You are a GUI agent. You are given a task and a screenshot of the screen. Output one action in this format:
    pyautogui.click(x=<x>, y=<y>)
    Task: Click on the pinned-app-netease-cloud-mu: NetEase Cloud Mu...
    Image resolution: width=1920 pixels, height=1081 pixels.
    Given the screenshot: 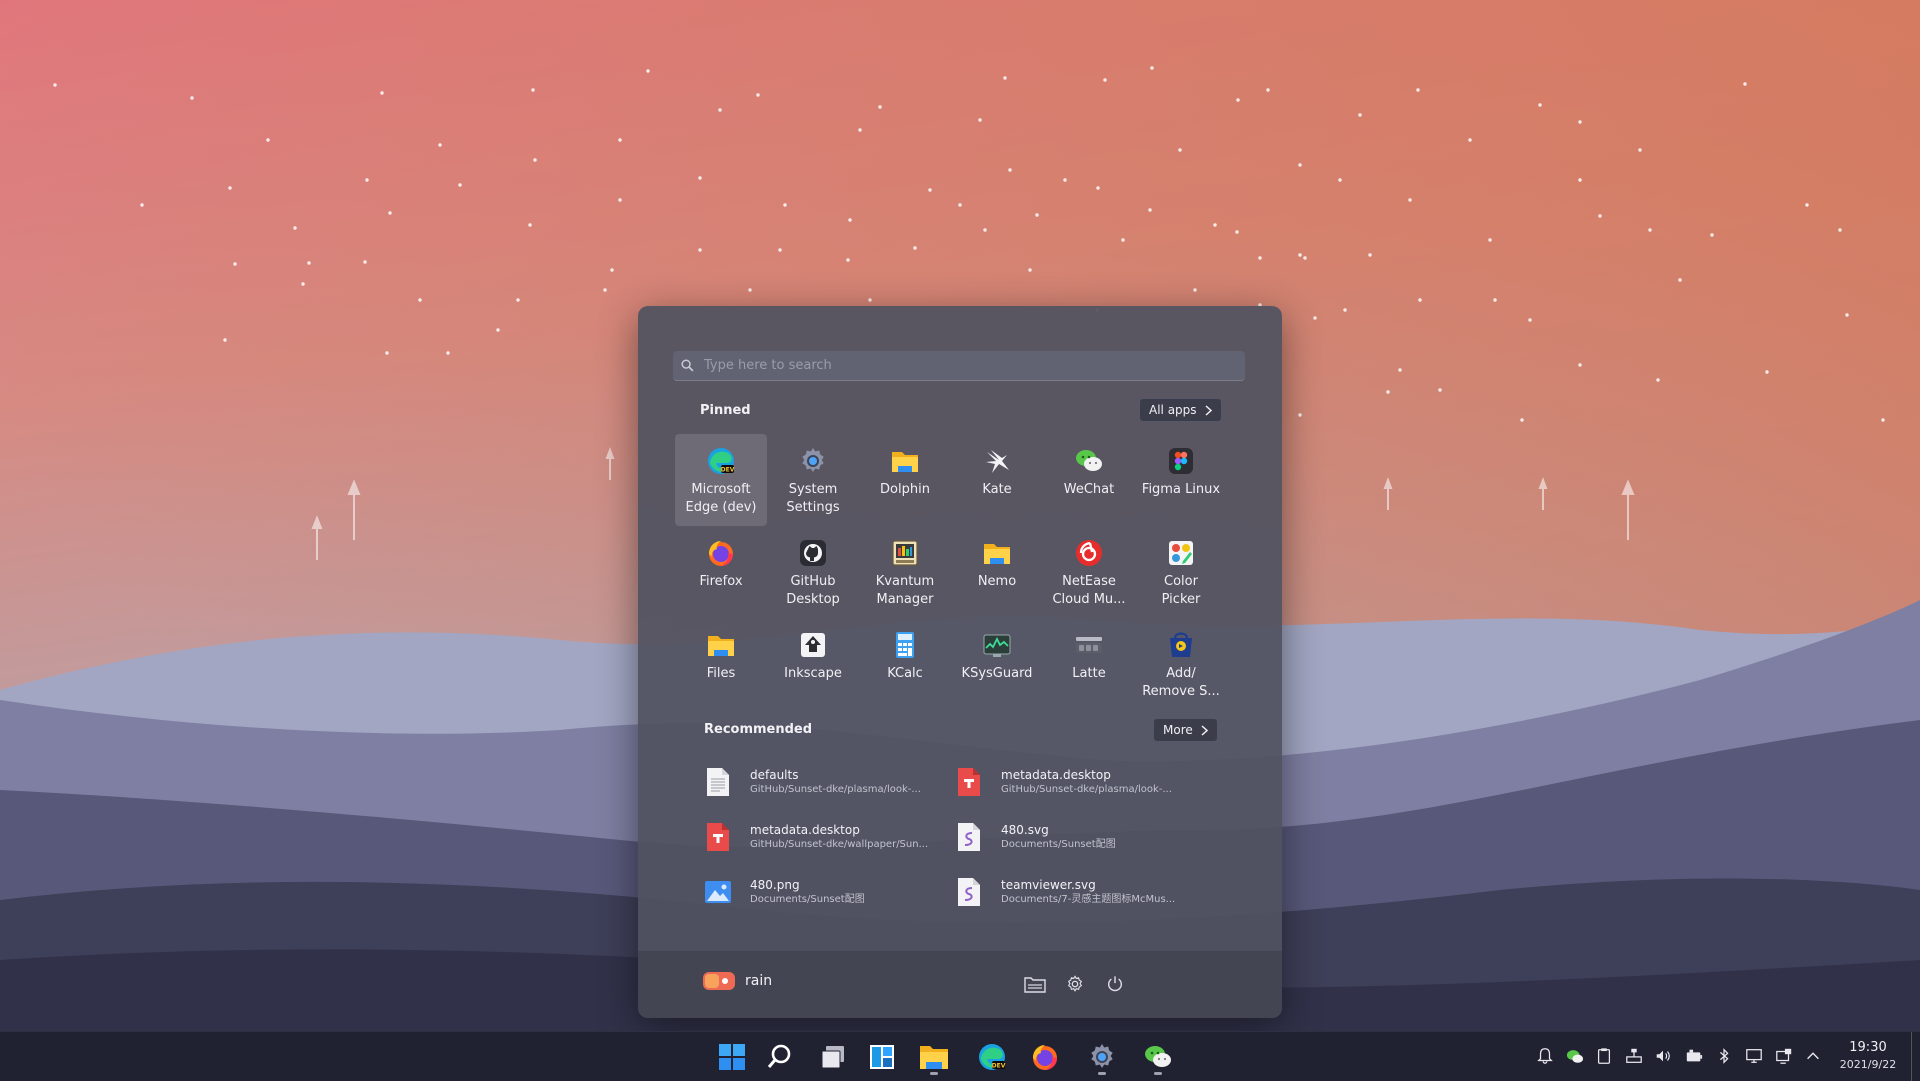 What is the action you would take?
    pyautogui.click(x=1089, y=572)
    